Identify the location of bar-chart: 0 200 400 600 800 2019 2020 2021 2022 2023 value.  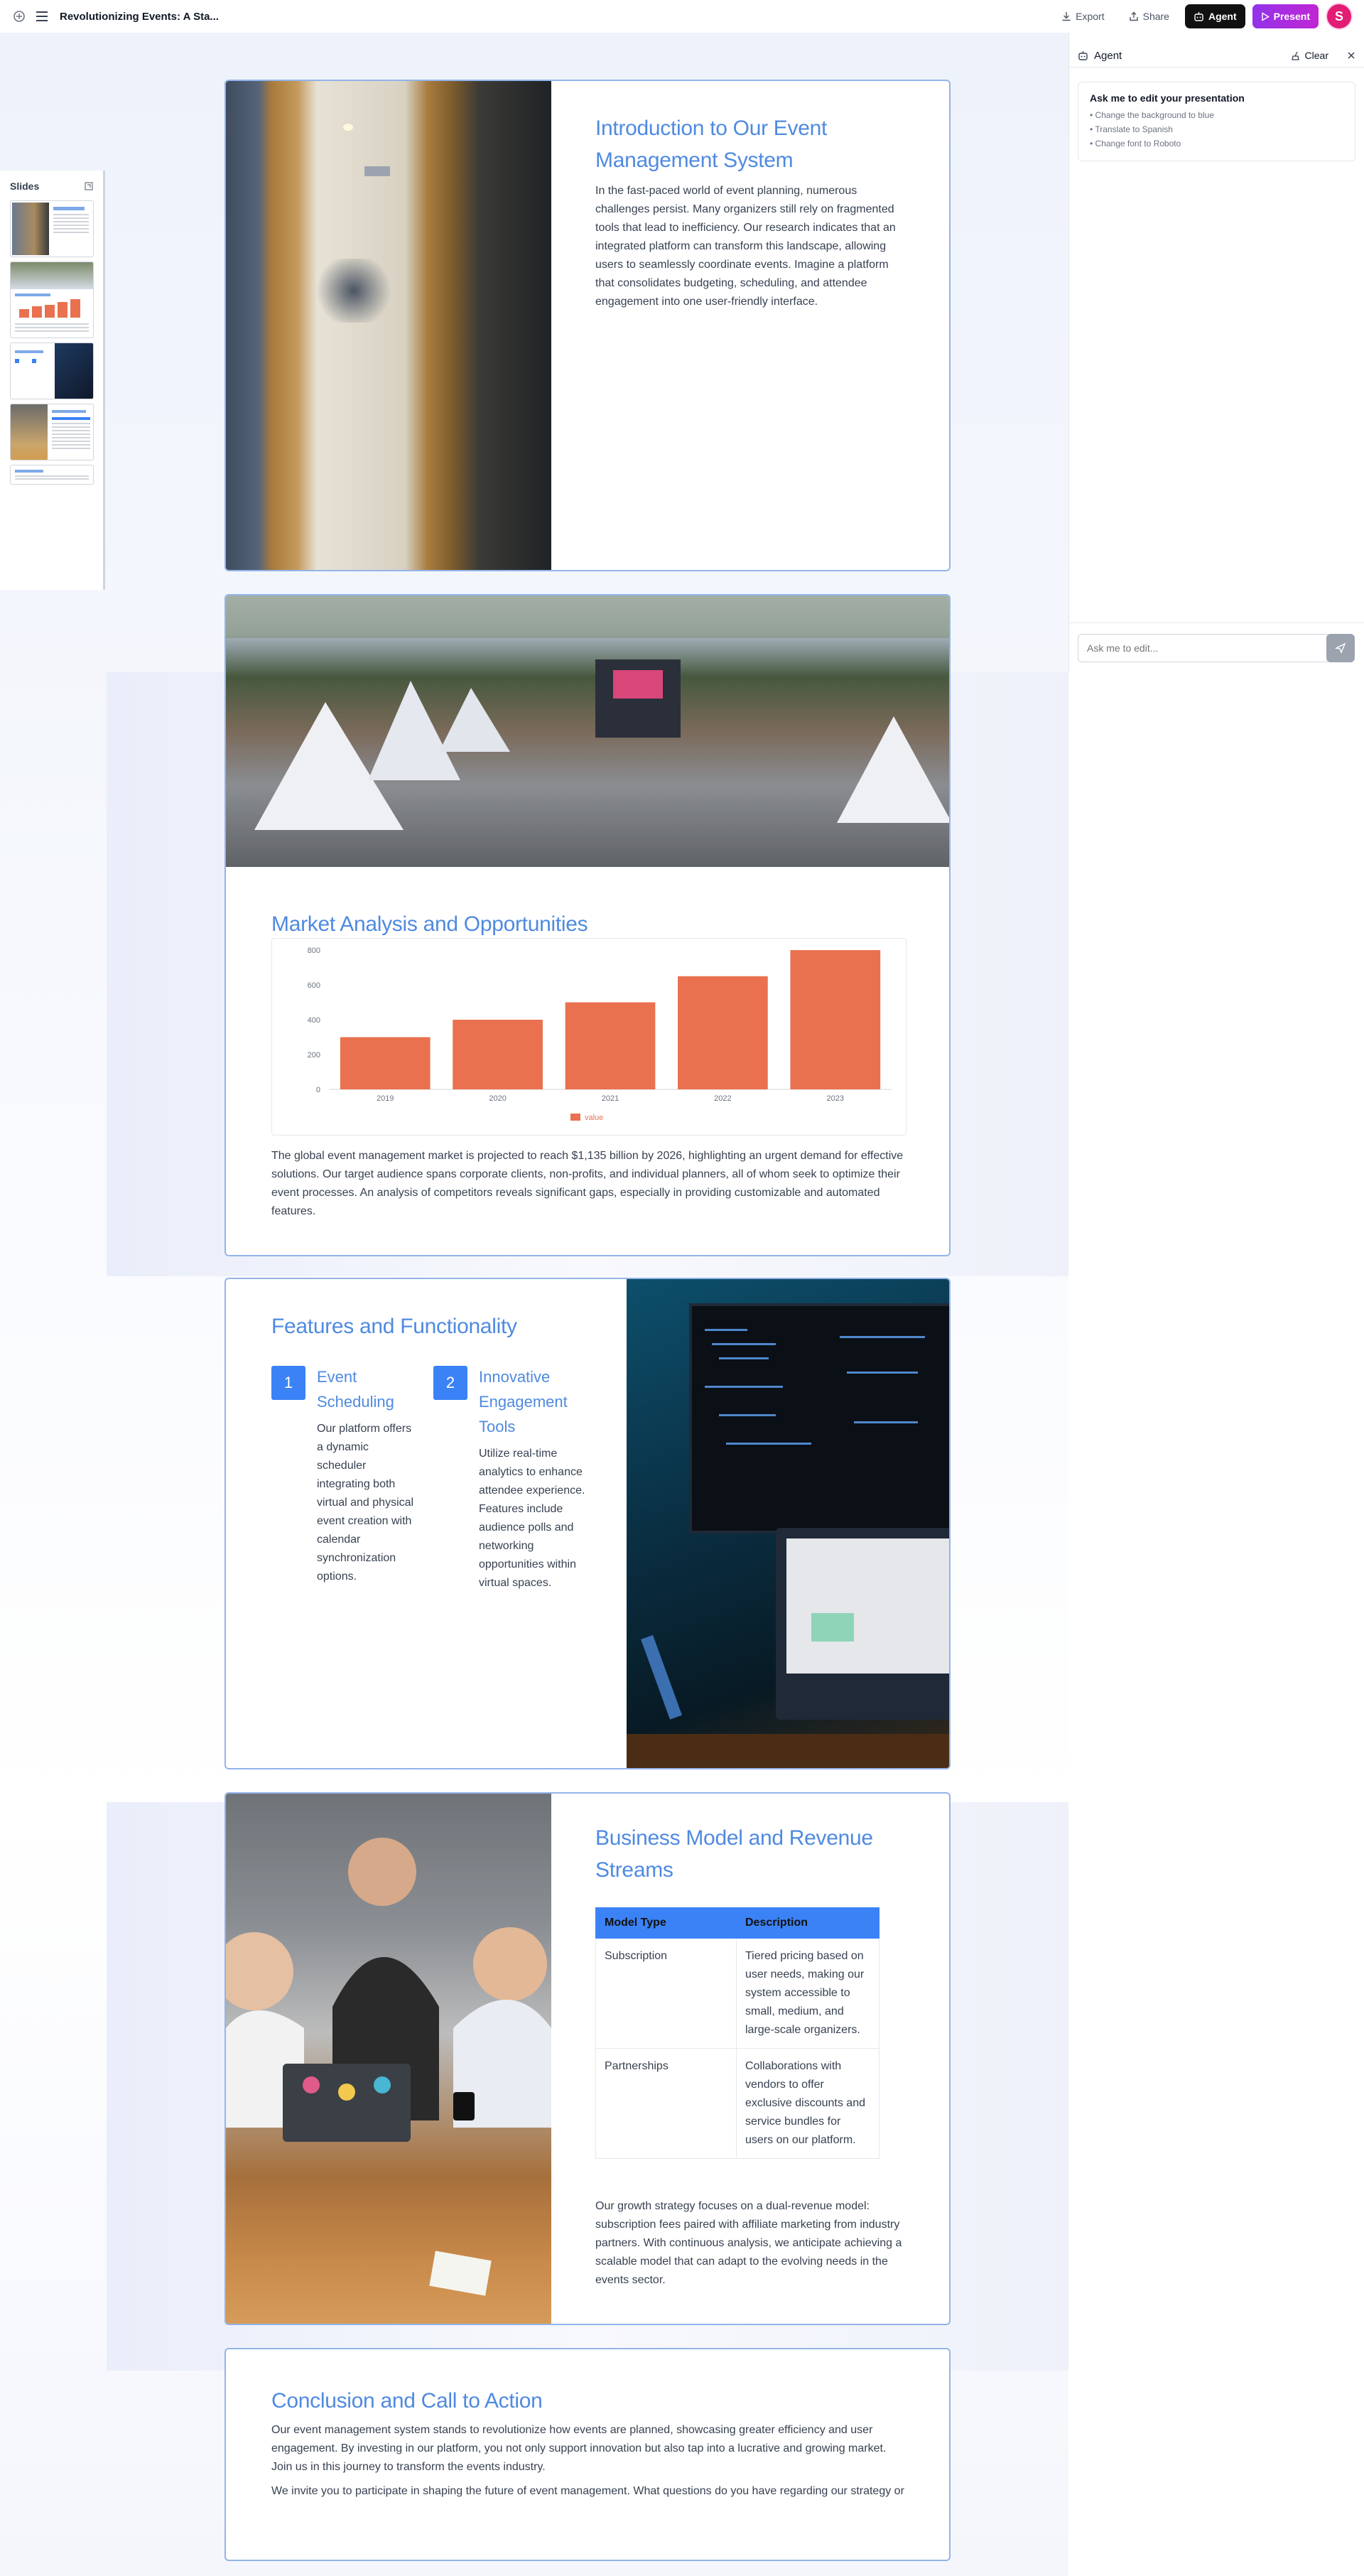
(600, 1034).